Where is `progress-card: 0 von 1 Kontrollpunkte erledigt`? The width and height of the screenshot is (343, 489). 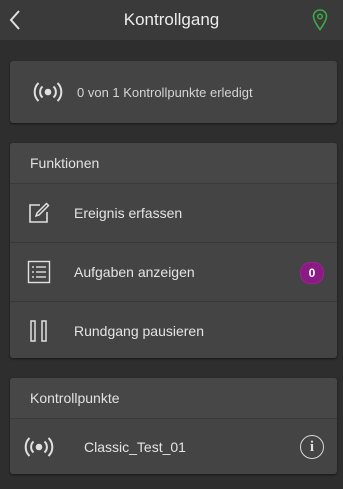
progress-card: 0 von 1 Kontrollpunkte erledigt is located at coordinates (173, 92).